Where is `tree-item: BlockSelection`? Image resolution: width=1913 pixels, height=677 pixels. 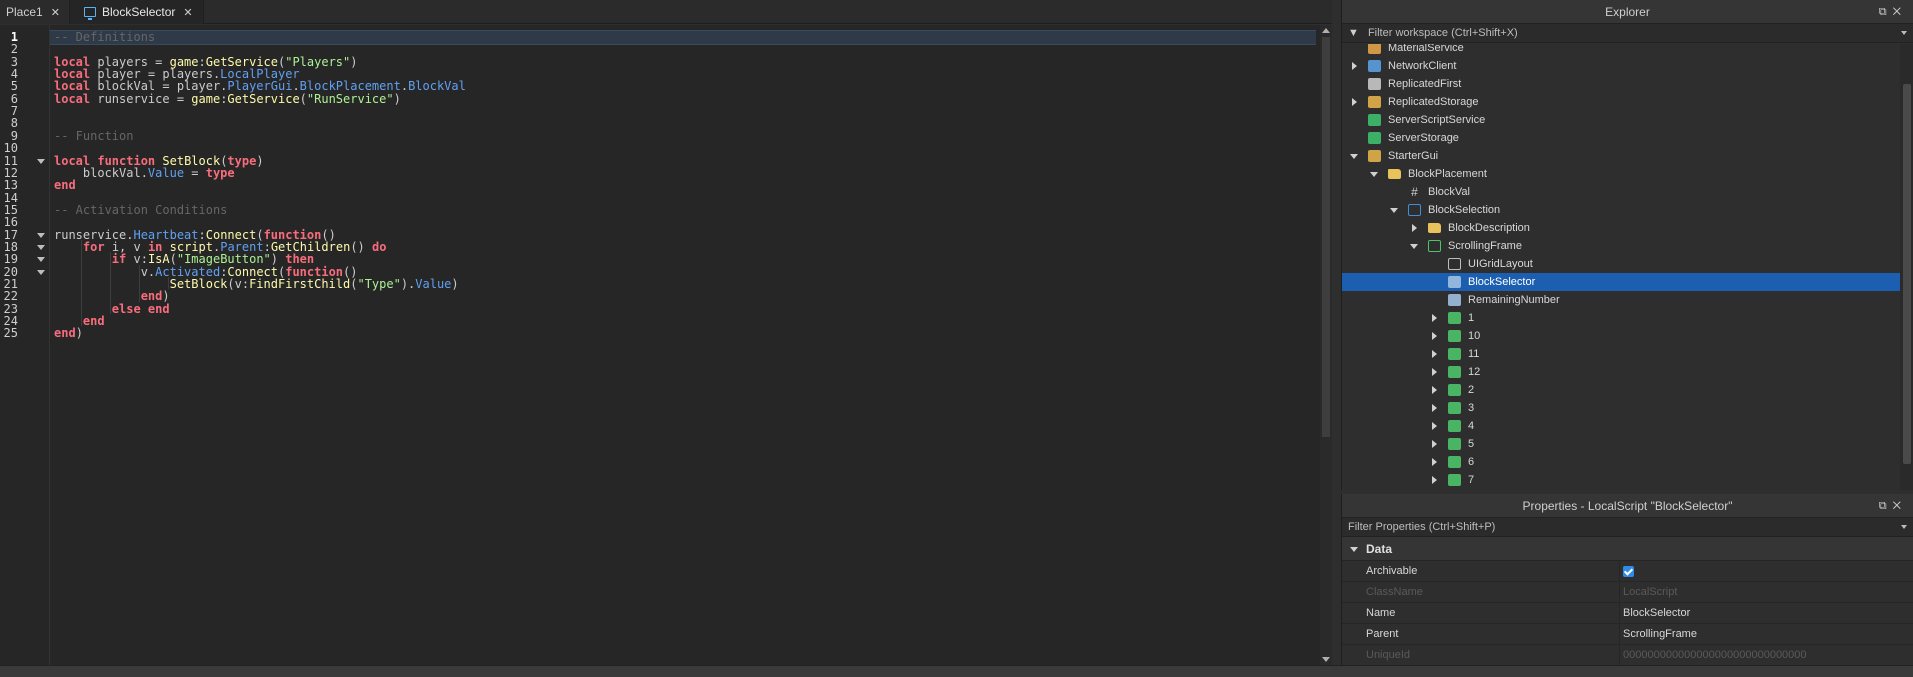
tree-item: BlockSelection is located at coordinates (1621, 210).